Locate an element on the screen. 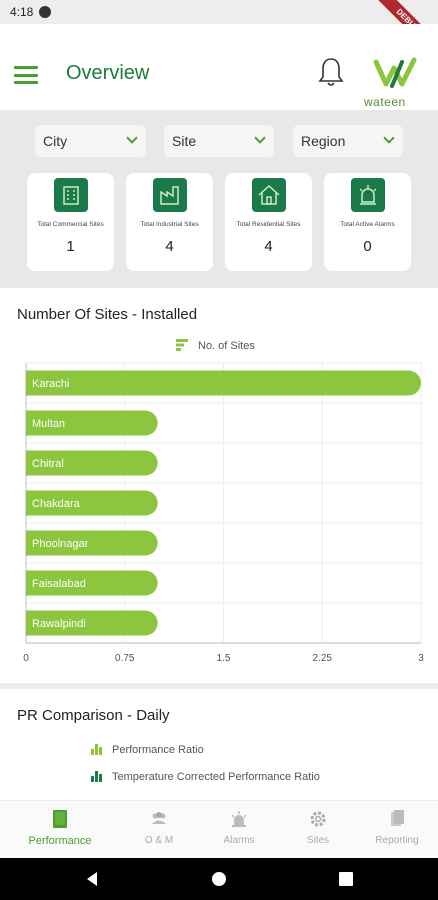  city-dropdown: City is located at coordinates (90, 141).